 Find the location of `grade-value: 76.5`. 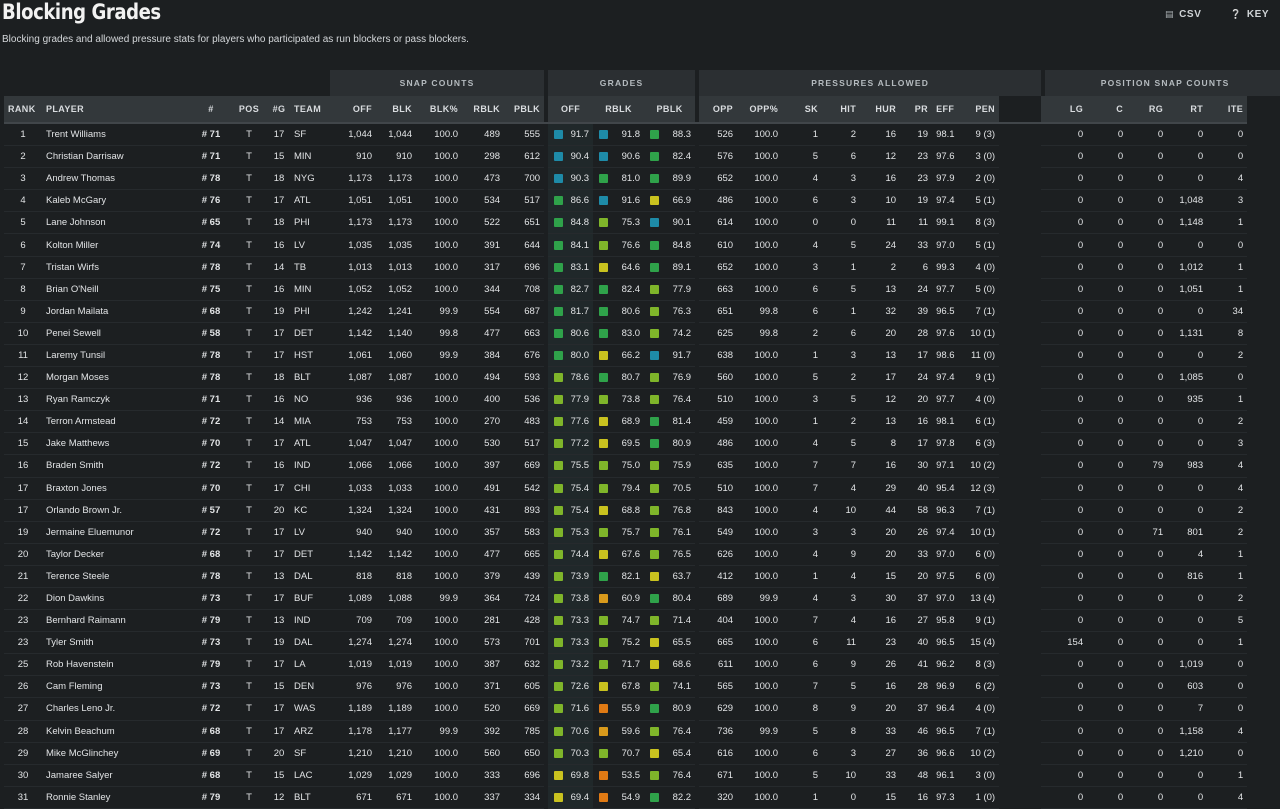

grade-value: 76.5 is located at coordinates (682, 554).